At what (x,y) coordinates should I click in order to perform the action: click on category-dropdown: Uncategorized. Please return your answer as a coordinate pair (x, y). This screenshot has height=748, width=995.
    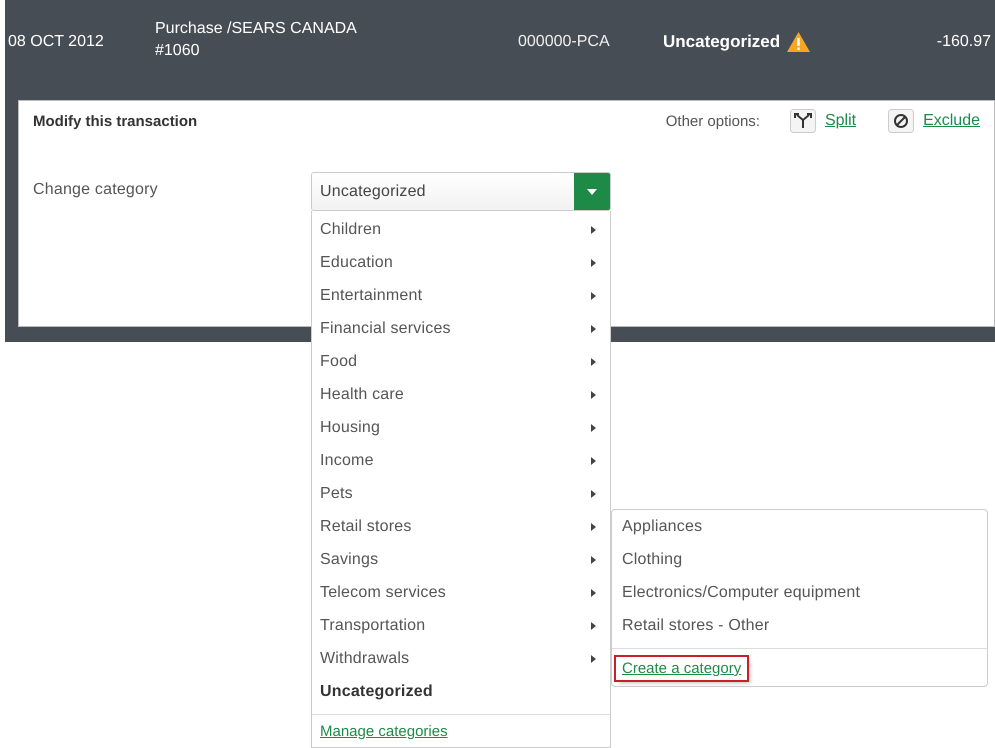
    Looking at the image, I should click on (461, 191).